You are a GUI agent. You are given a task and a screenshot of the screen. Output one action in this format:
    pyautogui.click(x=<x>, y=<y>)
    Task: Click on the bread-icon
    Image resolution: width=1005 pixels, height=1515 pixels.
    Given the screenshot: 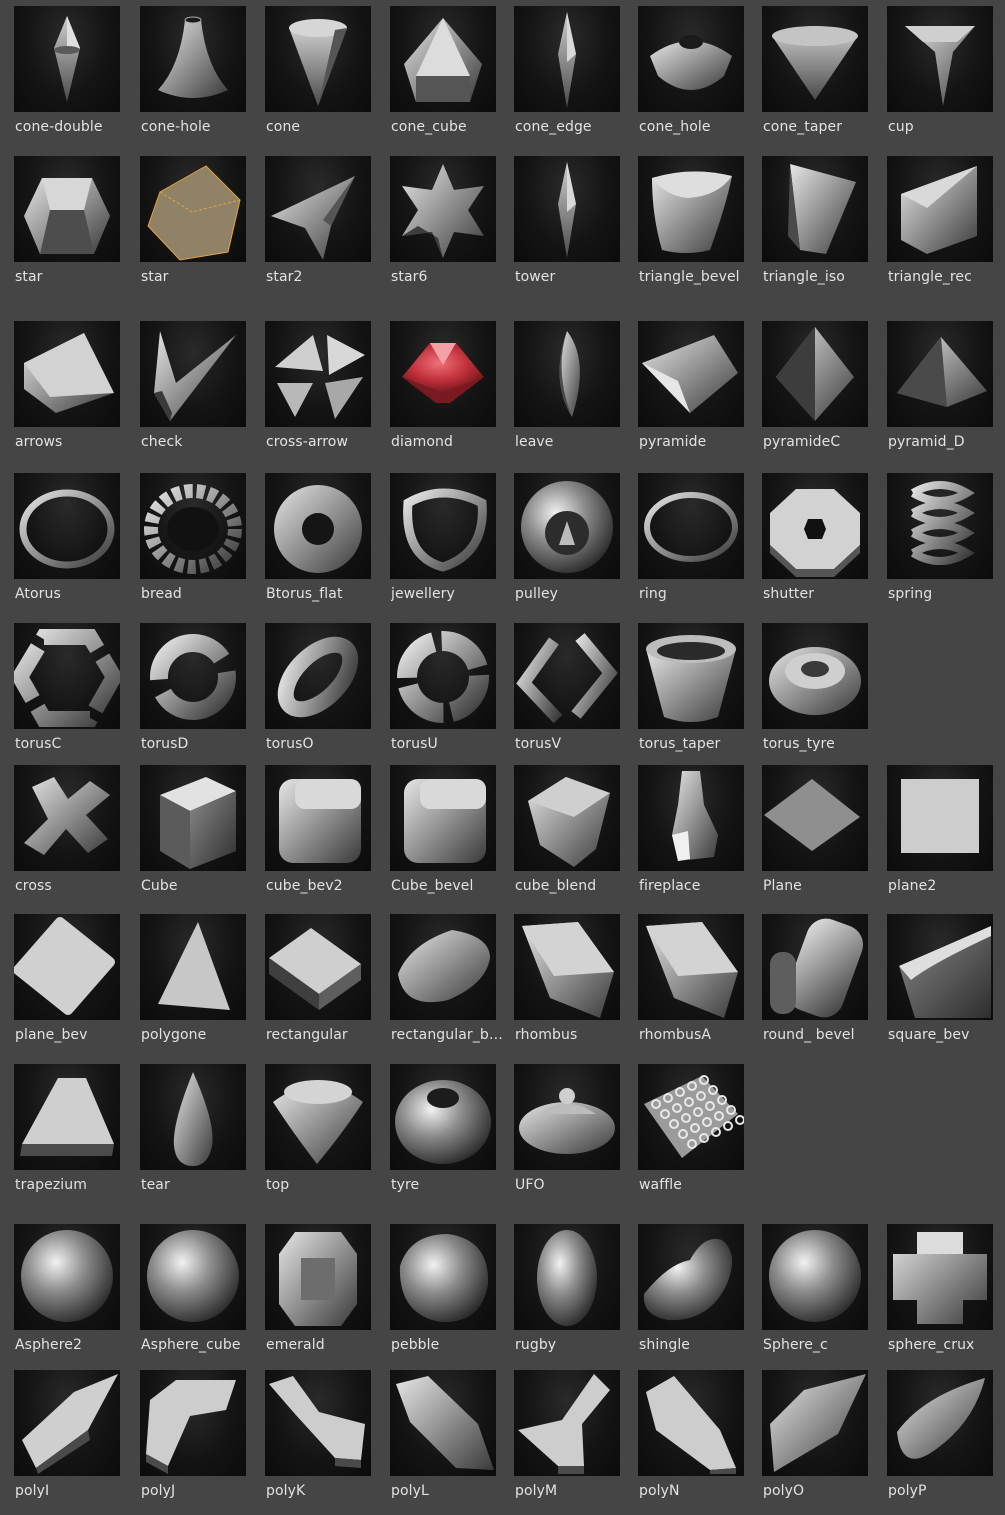 What is the action you would take?
    pyautogui.click(x=193, y=529)
    